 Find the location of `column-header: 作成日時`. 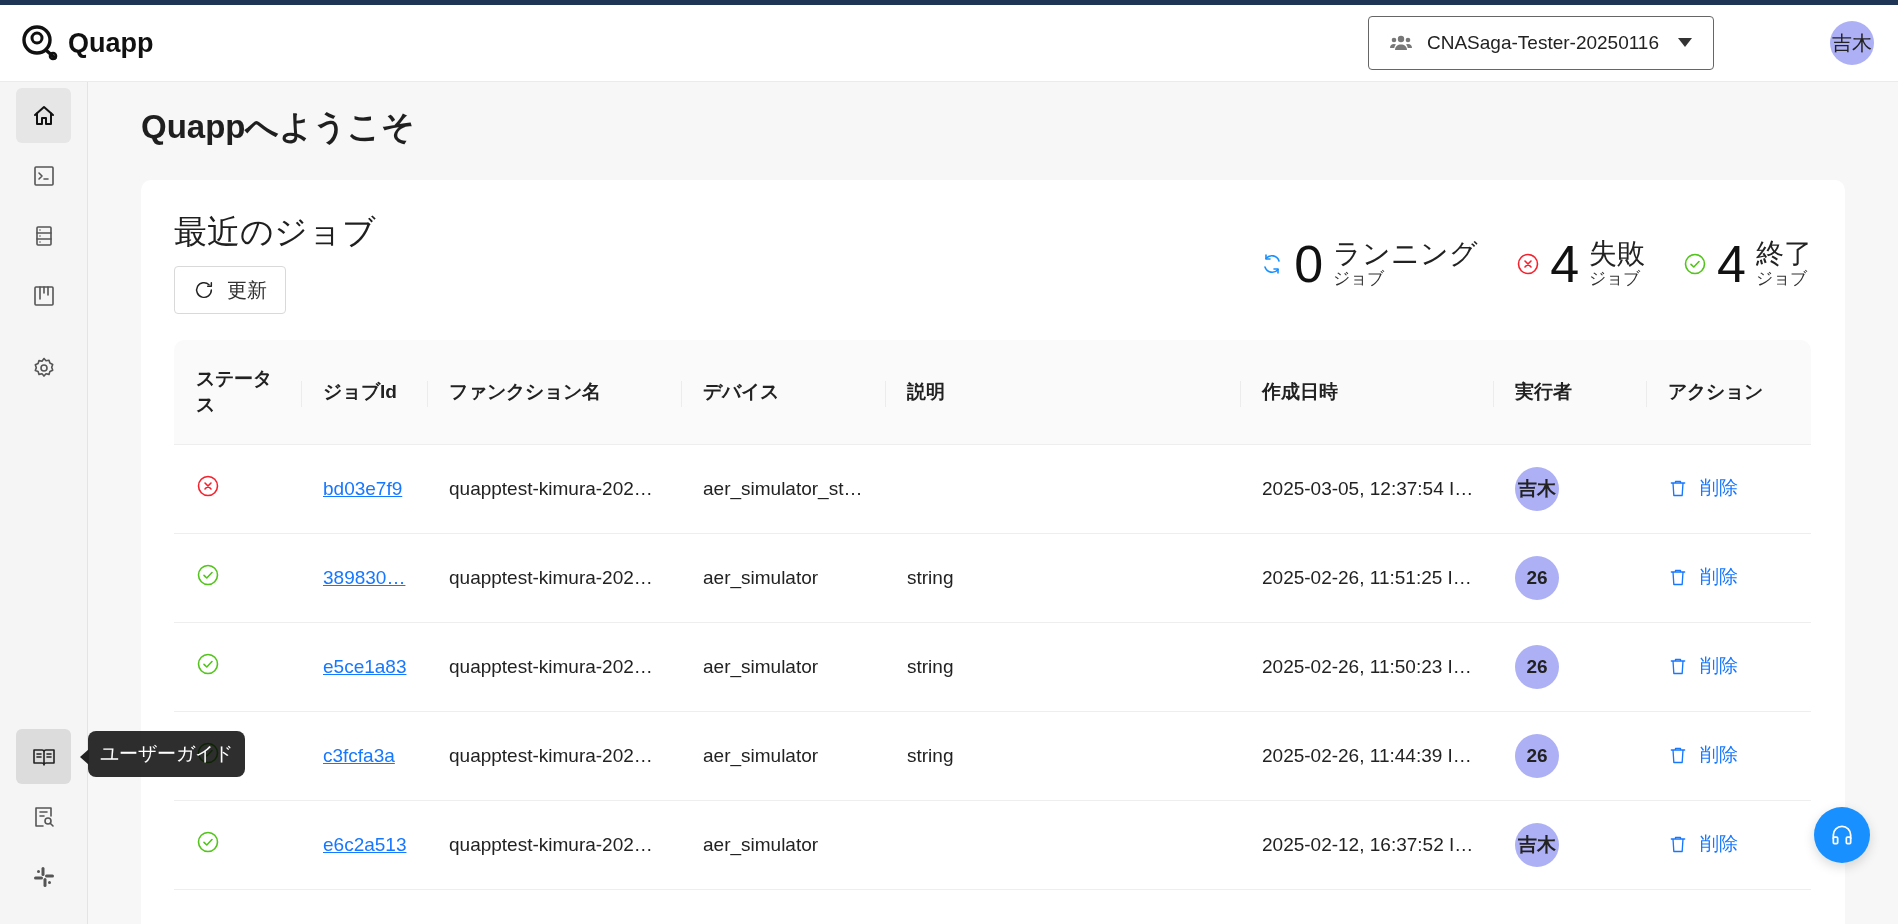

column-header: 作成日時 is located at coordinates (1300, 391).